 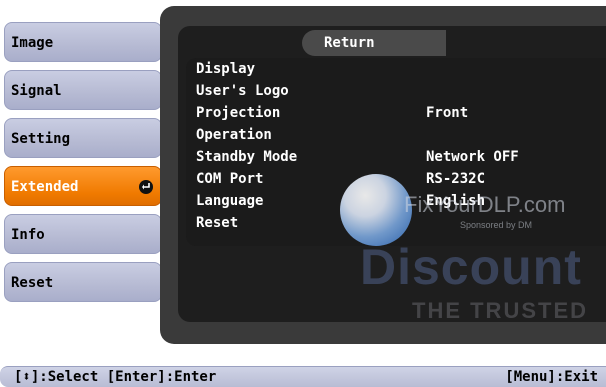 What do you see at coordinates (83, 234) in the screenshot?
I see `menu-item-info: Info` at bounding box center [83, 234].